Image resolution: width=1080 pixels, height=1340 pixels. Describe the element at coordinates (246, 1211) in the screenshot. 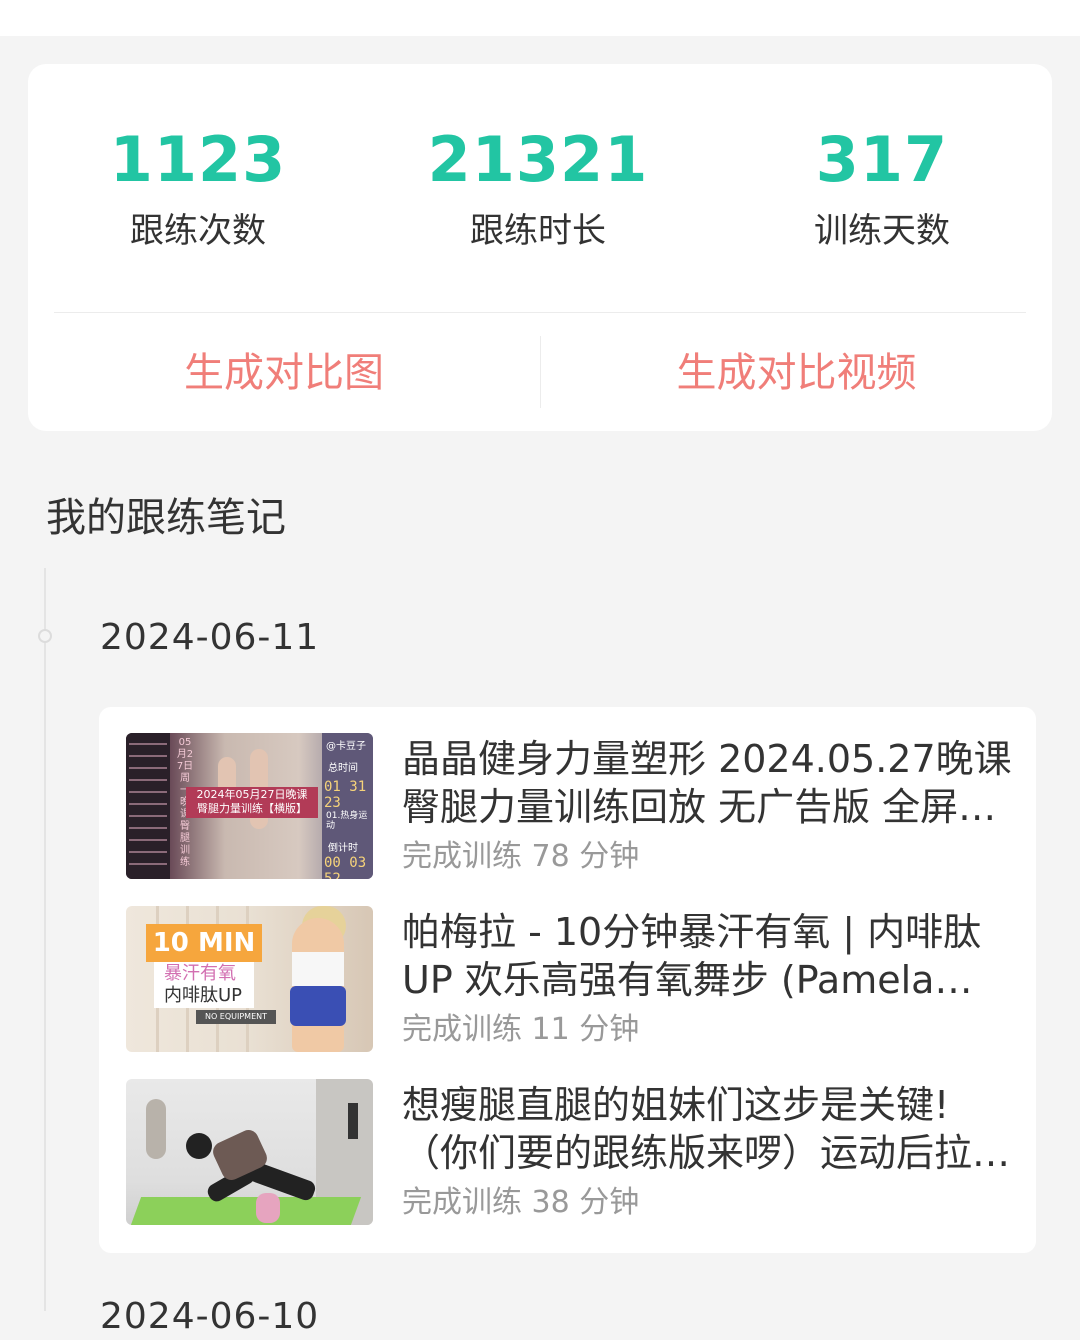

I see `yoga-mat` at that location.